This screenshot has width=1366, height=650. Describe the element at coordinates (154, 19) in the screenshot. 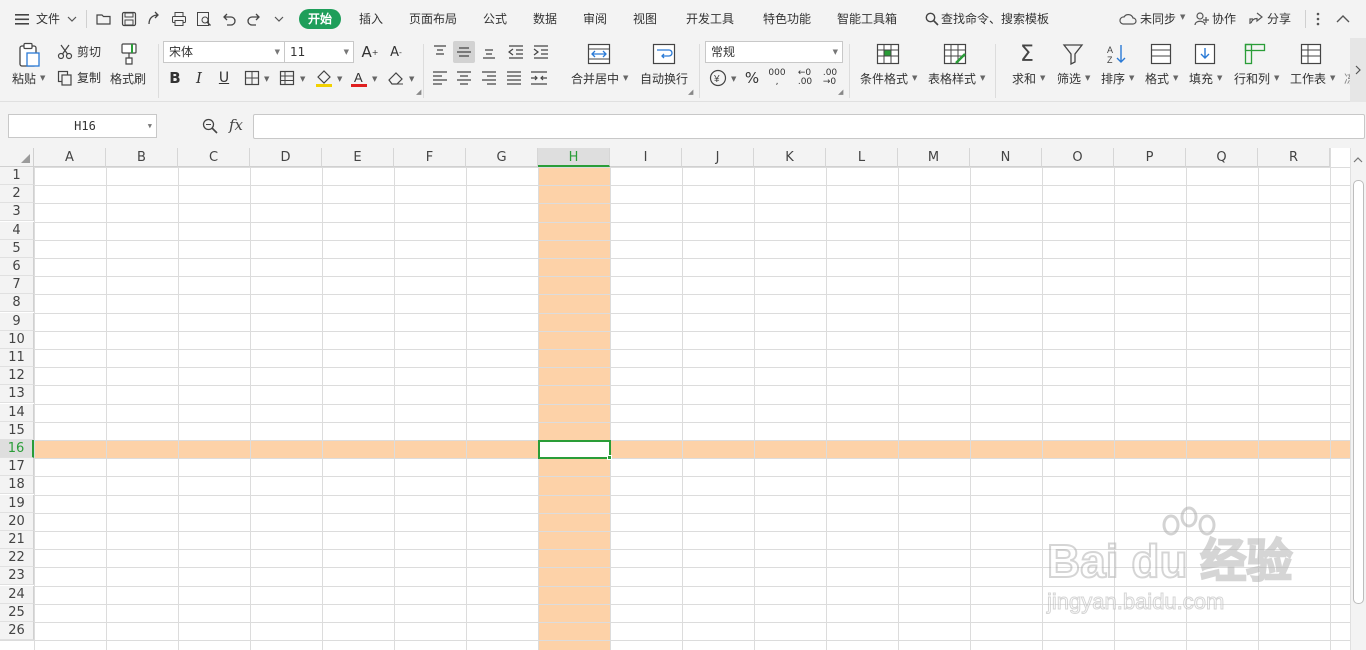

I see `export-pdf-icon` at that location.